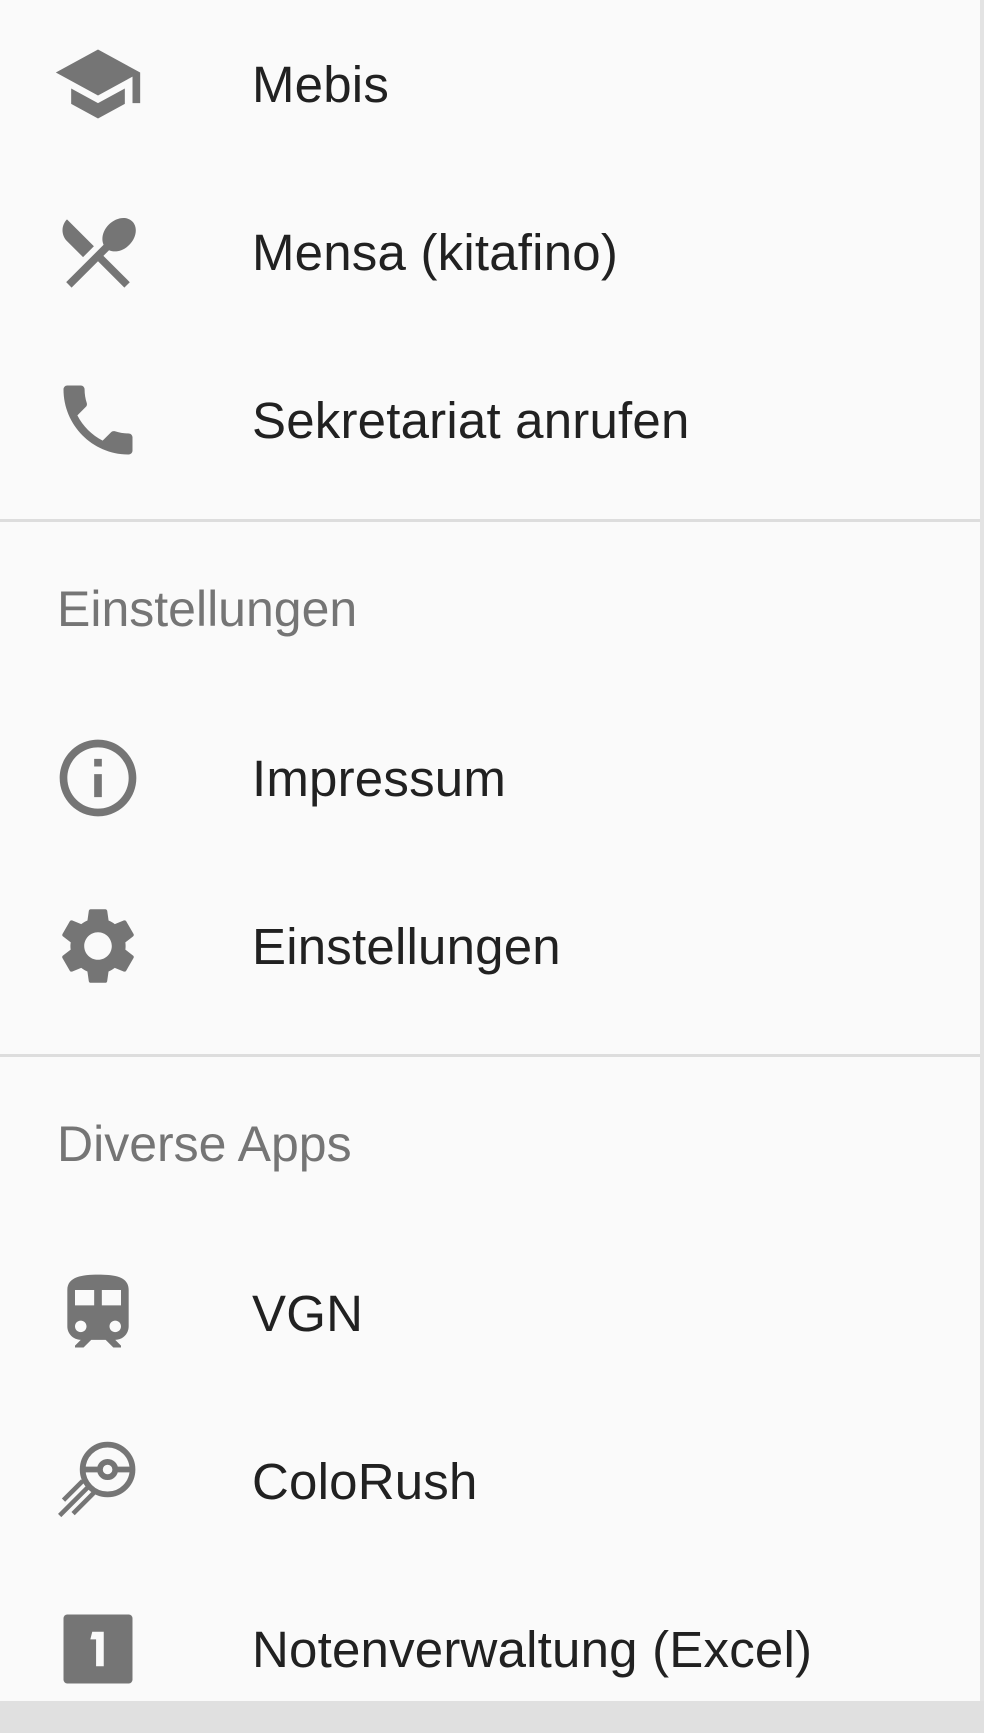  Describe the element at coordinates (471, 420) in the screenshot. I see `drawer-item-label: Sekretariat anrufen` at that location.